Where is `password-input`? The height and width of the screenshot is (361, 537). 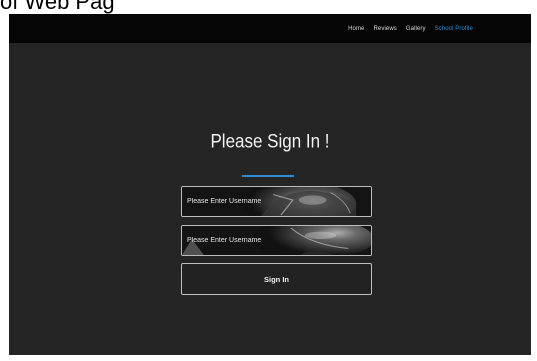
password-input is located at coordinates (276, 240).